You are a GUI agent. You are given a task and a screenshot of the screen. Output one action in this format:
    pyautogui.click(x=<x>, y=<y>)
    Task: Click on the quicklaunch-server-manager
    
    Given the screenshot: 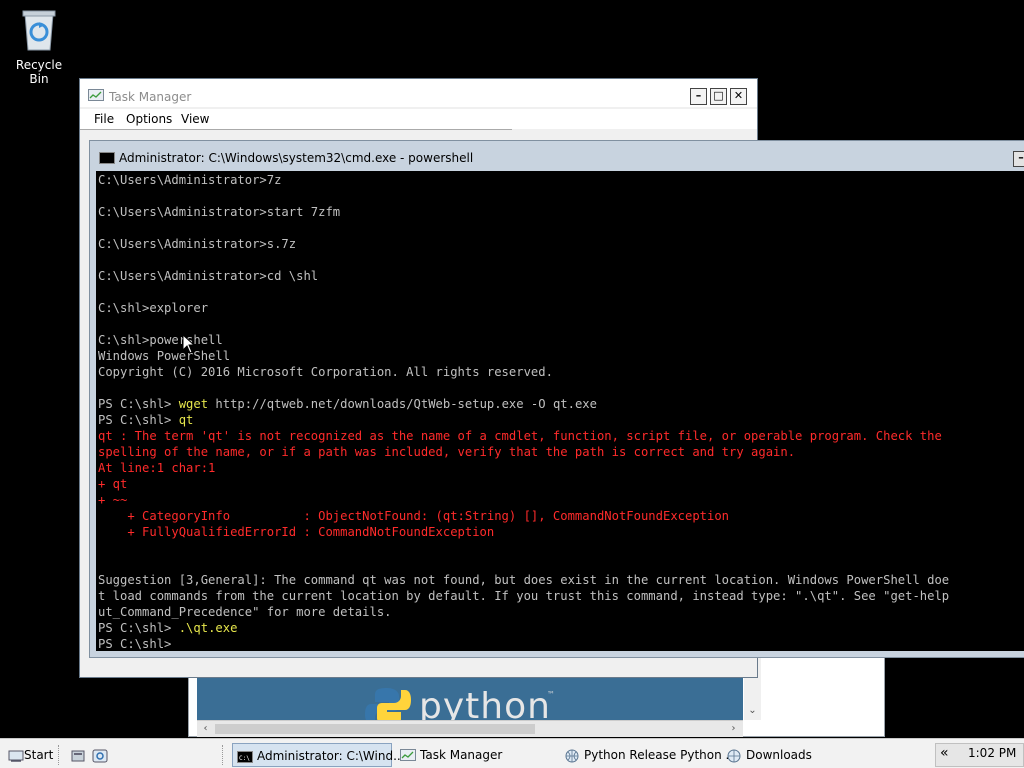 What is the action you would take?
    pyautogui.click(x=78, y=755)
    